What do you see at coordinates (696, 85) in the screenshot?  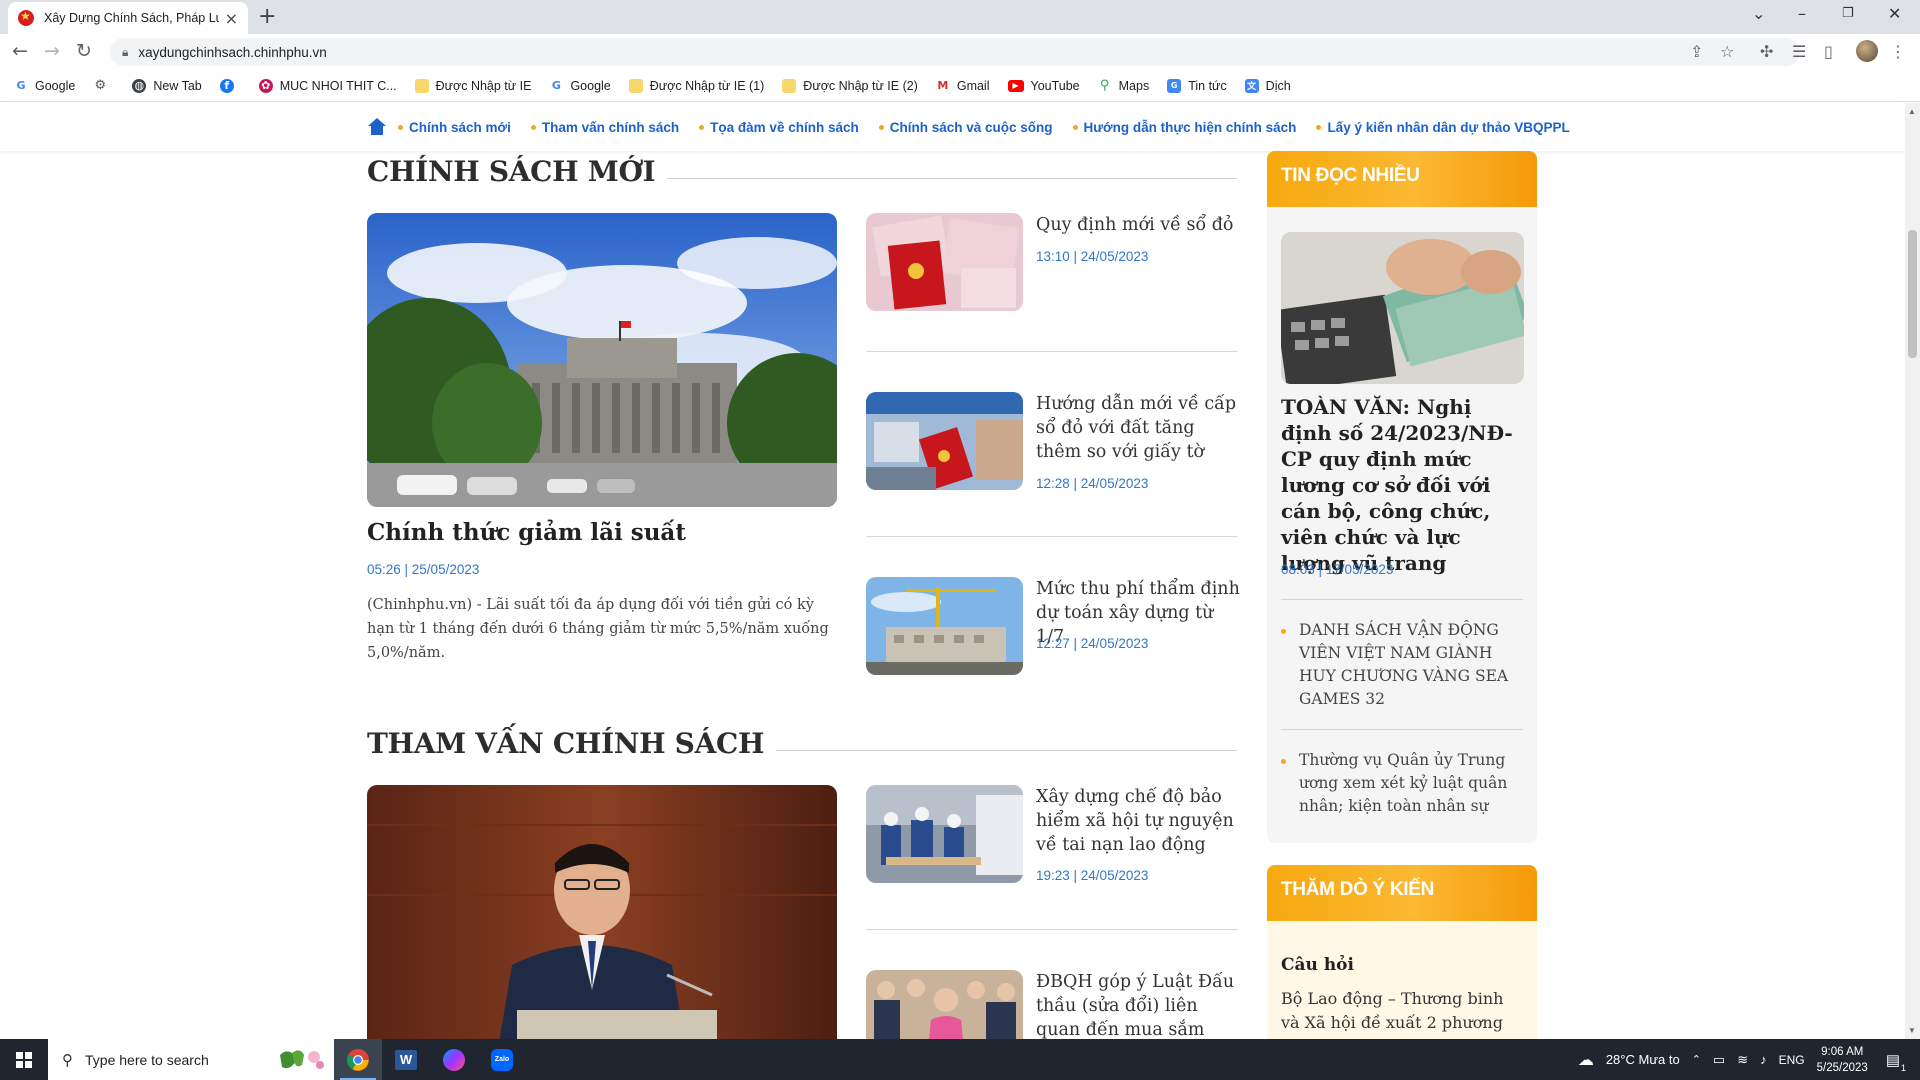 I see `bookmark-folder-ie-1: Được Nhập từ IE (1)` at bounding box center [696, 85].